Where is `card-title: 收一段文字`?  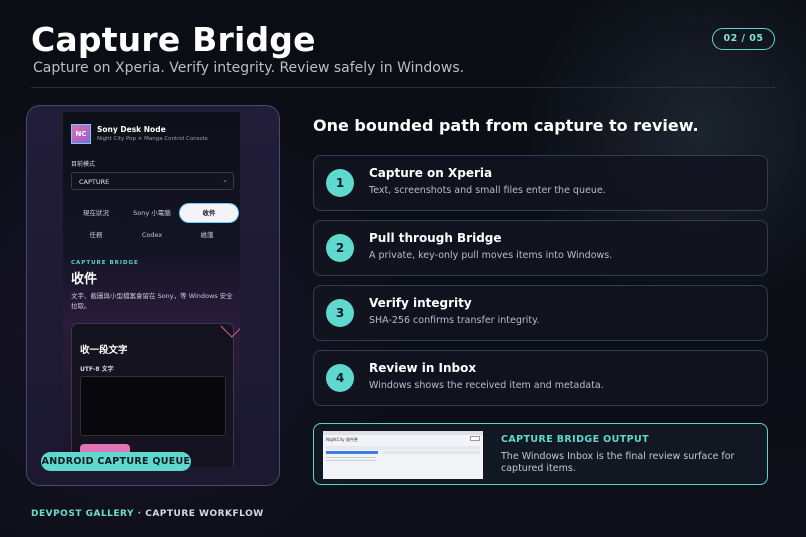 card-title: 收一段文字 is located at coordinates (104, 350).